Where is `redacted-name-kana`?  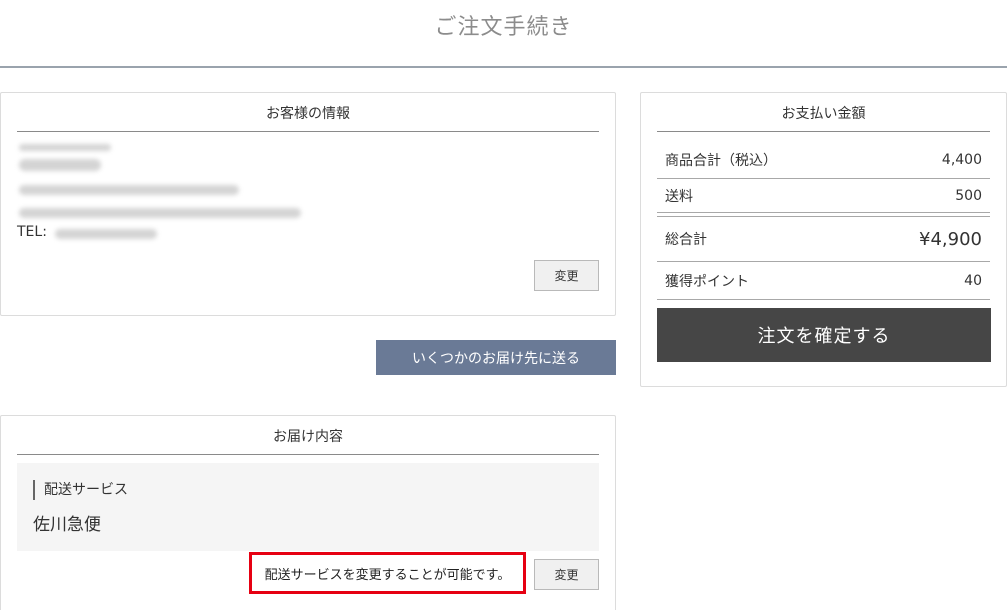
redacted-name-kana is located at coordinates (65, 147).